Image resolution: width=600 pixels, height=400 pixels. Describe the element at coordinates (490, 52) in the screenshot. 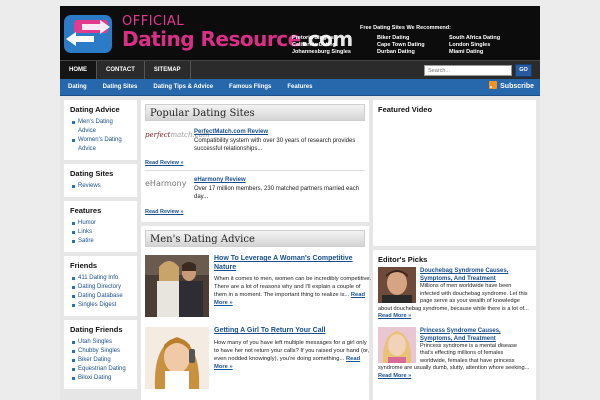

I see `promo-link: Miami Dating` at that location.